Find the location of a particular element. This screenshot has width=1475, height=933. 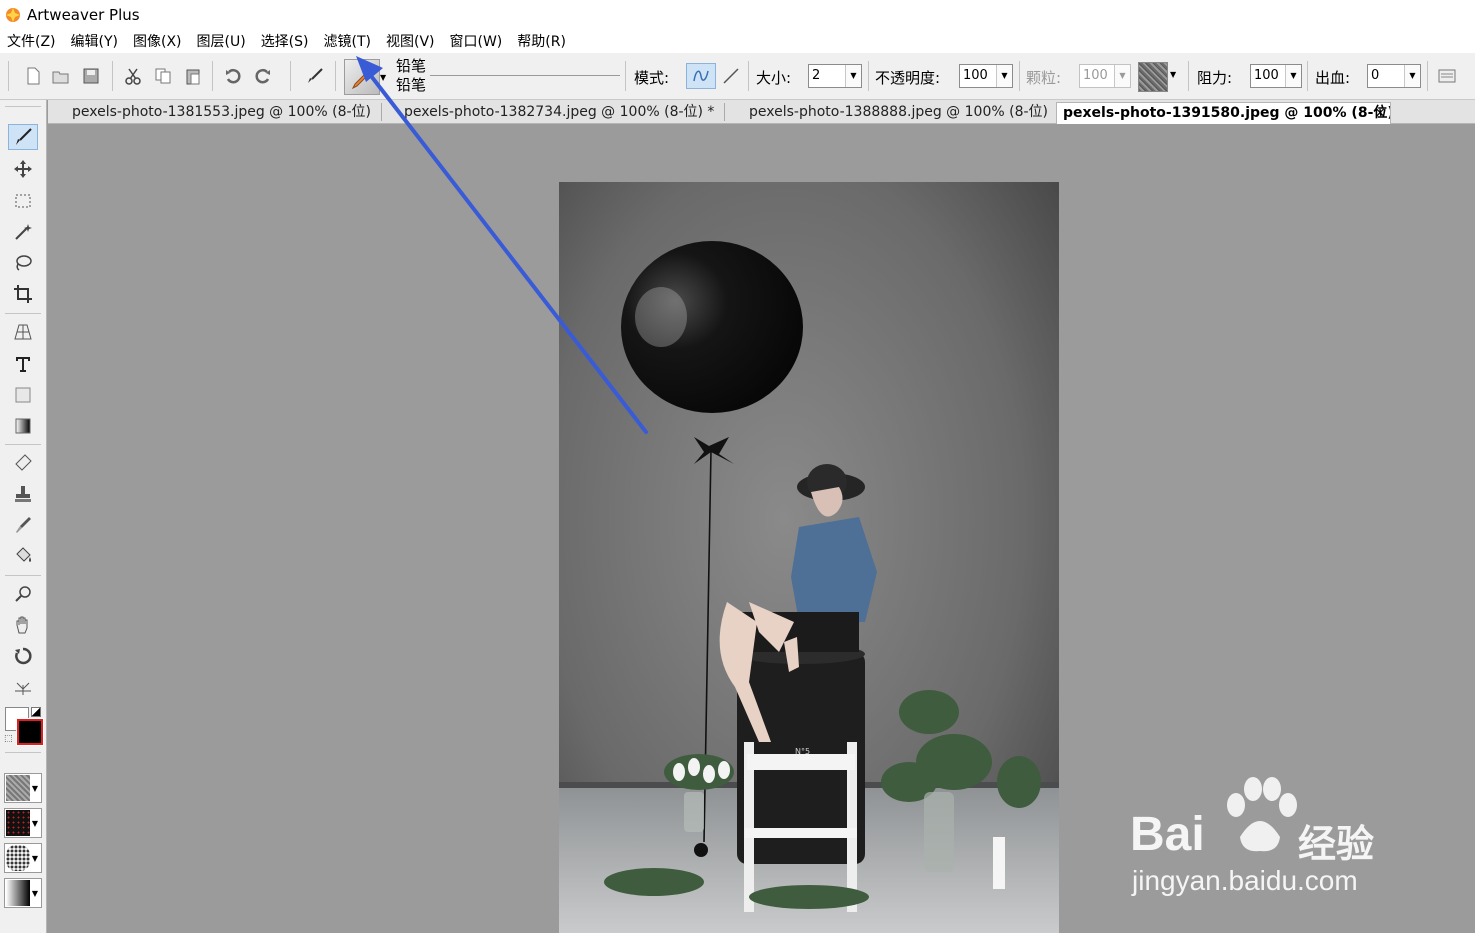

swap-colors-icon is located at coordinates (36, 712).